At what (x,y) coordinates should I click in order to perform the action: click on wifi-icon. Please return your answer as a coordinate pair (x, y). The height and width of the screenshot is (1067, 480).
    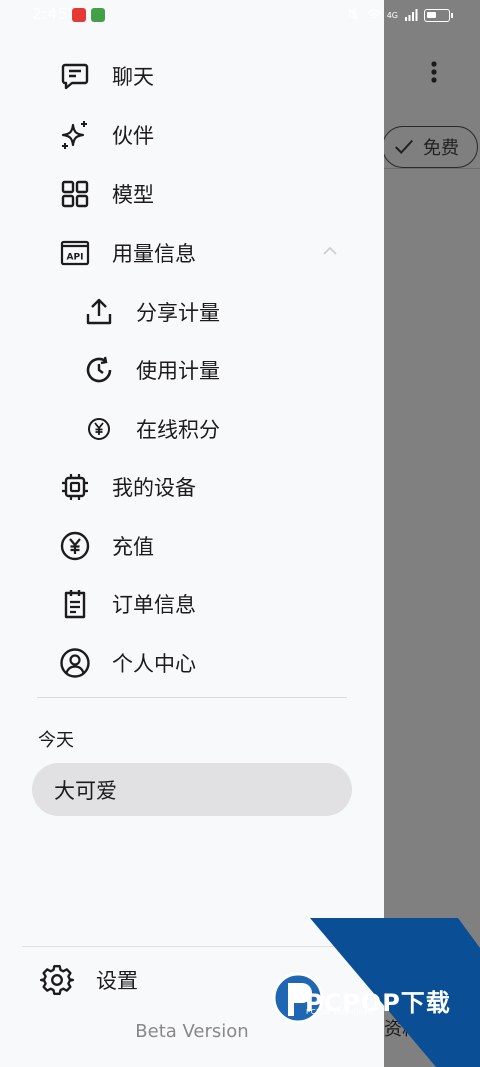
    Looking at the image, I should click on (374, 15).